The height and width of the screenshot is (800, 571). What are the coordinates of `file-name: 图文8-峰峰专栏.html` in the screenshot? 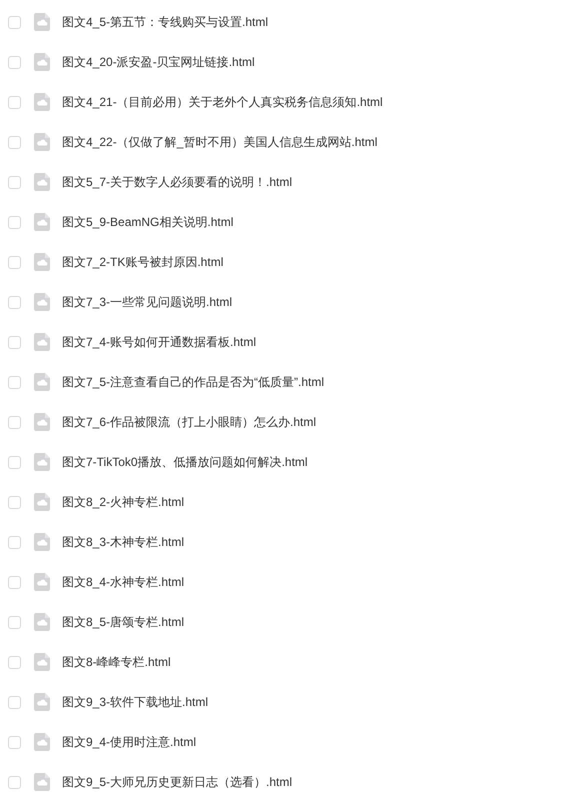 It's located at (116, 662).